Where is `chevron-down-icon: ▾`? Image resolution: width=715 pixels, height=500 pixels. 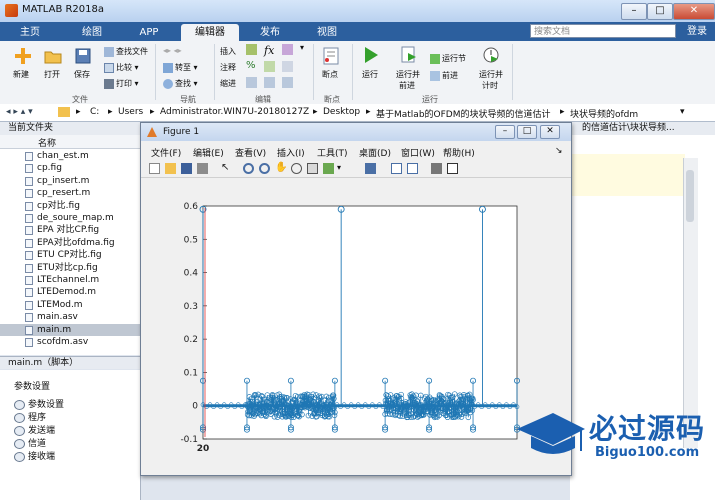
chevron-down-icon: ▾ is located at coordinates (682, 112).